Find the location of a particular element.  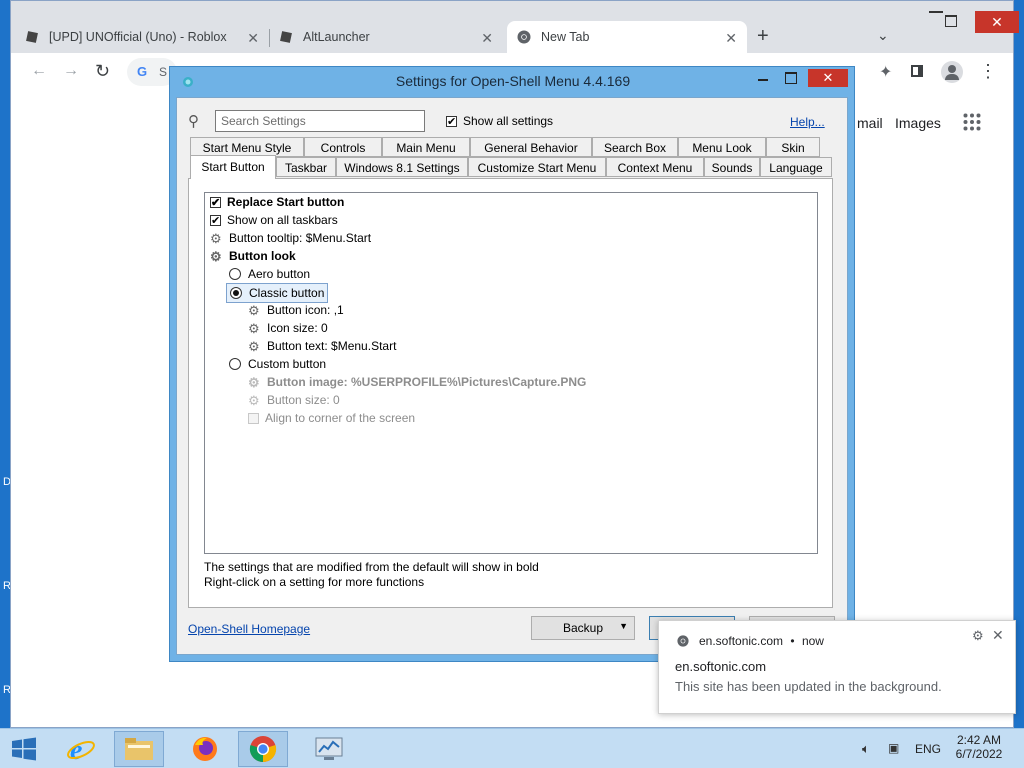

taskbar-firefox is located at coordinates (205, 749).